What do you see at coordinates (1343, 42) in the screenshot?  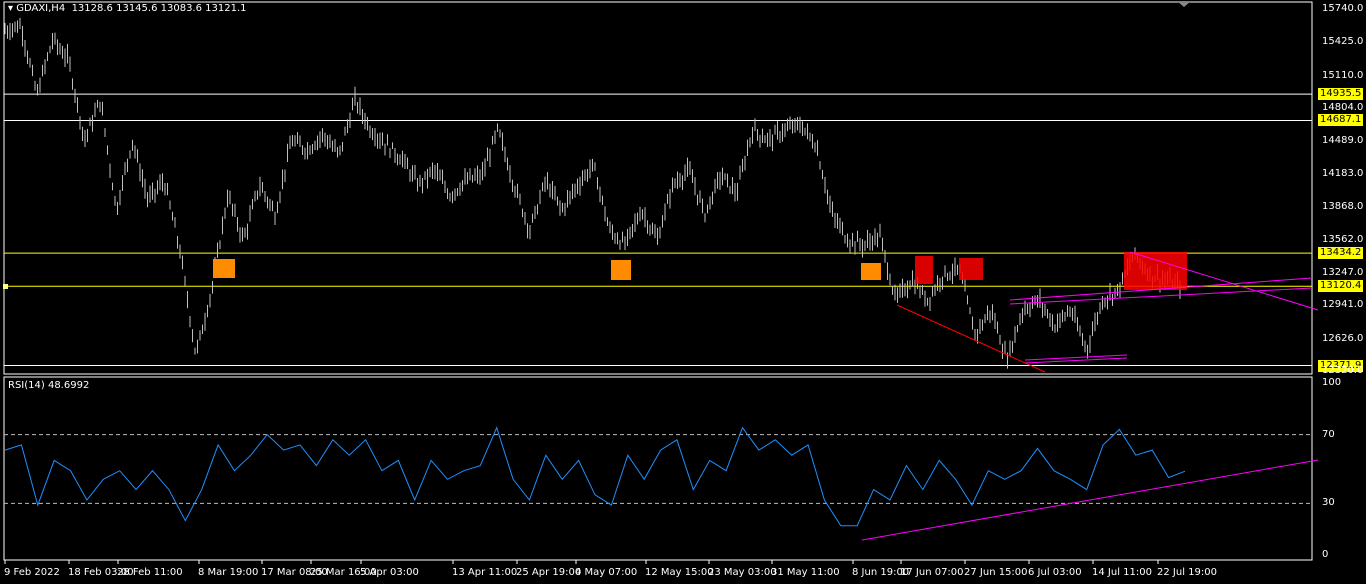 I see `price-axis-tick: 15425.0` at bounding box center [1343, 42].